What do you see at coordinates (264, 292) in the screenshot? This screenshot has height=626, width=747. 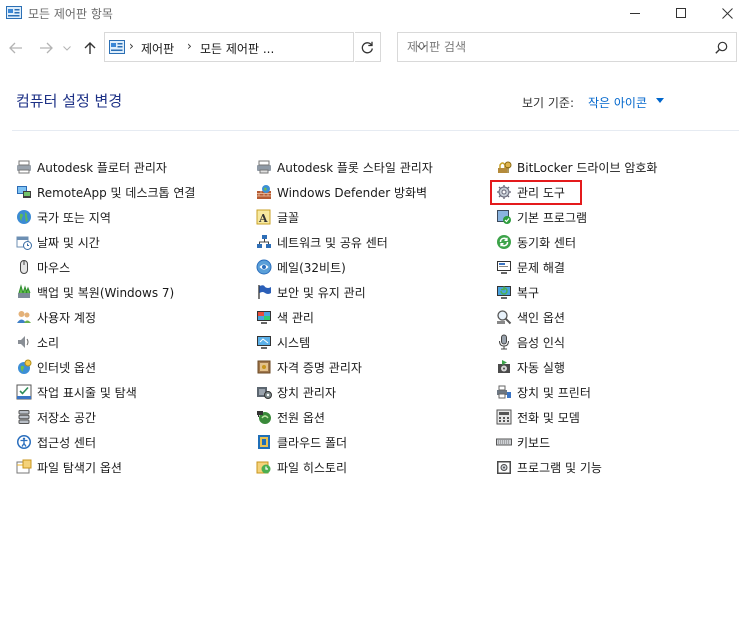 I see `flag-icon` at bounding box center [264, 292].